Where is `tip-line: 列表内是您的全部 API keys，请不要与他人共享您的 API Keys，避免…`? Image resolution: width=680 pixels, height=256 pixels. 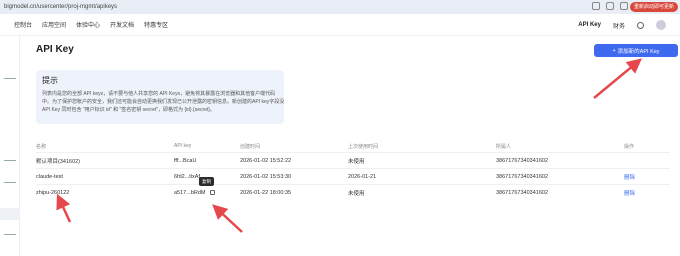
tip-line: 列表内是您的全部 API keys，请不要与他人共享您的 API Keys，避免… is located at coordinates (159, 94).